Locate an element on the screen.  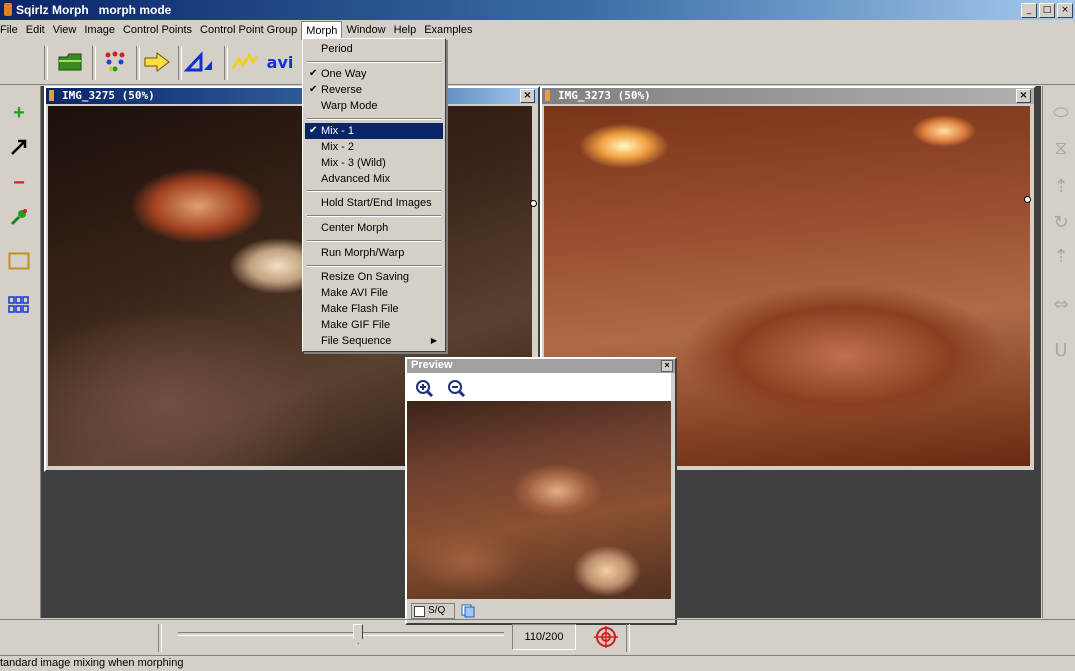
menu-window: Window is located at coordinates (365, 30).